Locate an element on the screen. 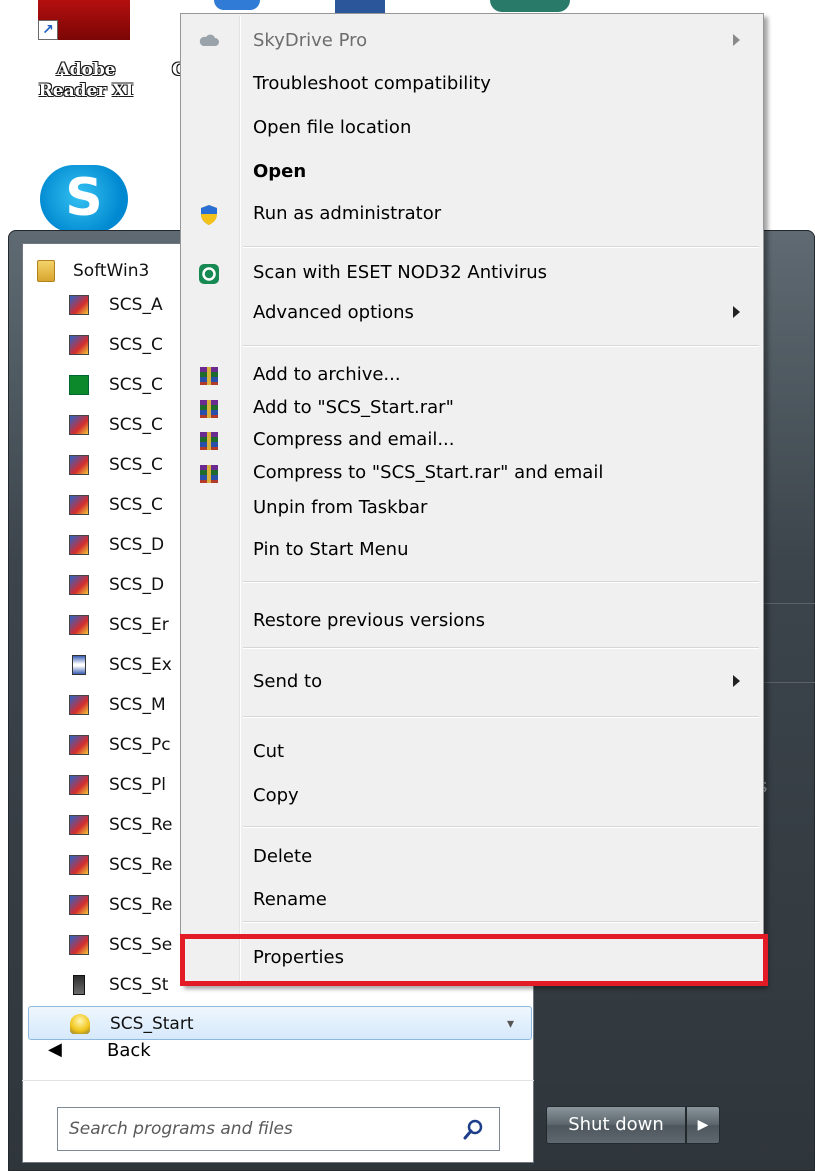 The height and width of the screenshot is (1171, 815). program-item-label: SCS_M is located at coordinates (137, 705).